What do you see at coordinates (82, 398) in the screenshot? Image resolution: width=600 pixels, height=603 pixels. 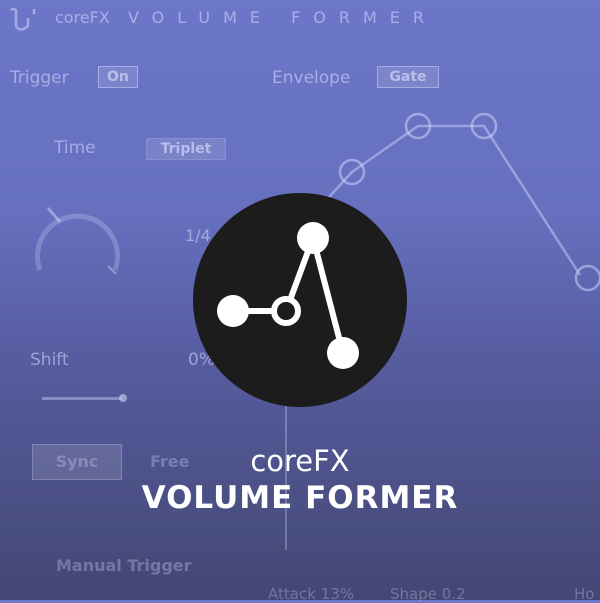 I see `shift-slider` at bounding box center [82, 398].